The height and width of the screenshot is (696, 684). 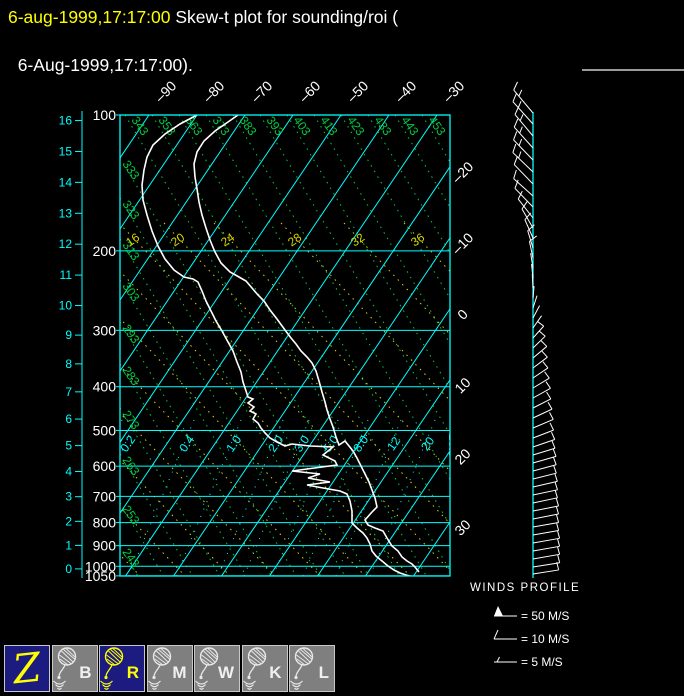 I want to click on right-temperature-labels: –20 –10 0 10 20 30, so click(x=463, y=348).